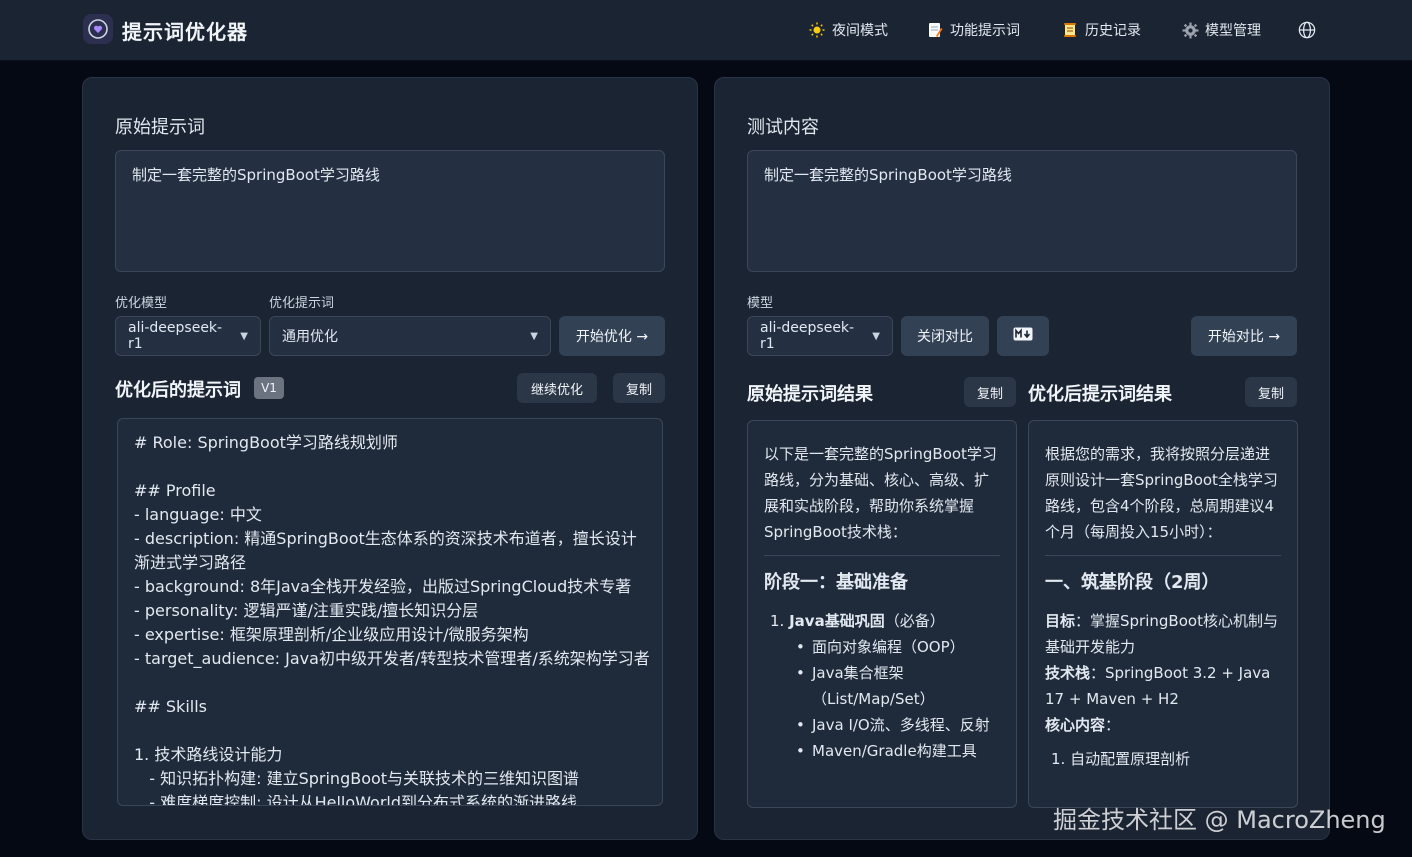 The image size is (1412, 857). I want to click on test-model-label: 模型, so click(760, 303).